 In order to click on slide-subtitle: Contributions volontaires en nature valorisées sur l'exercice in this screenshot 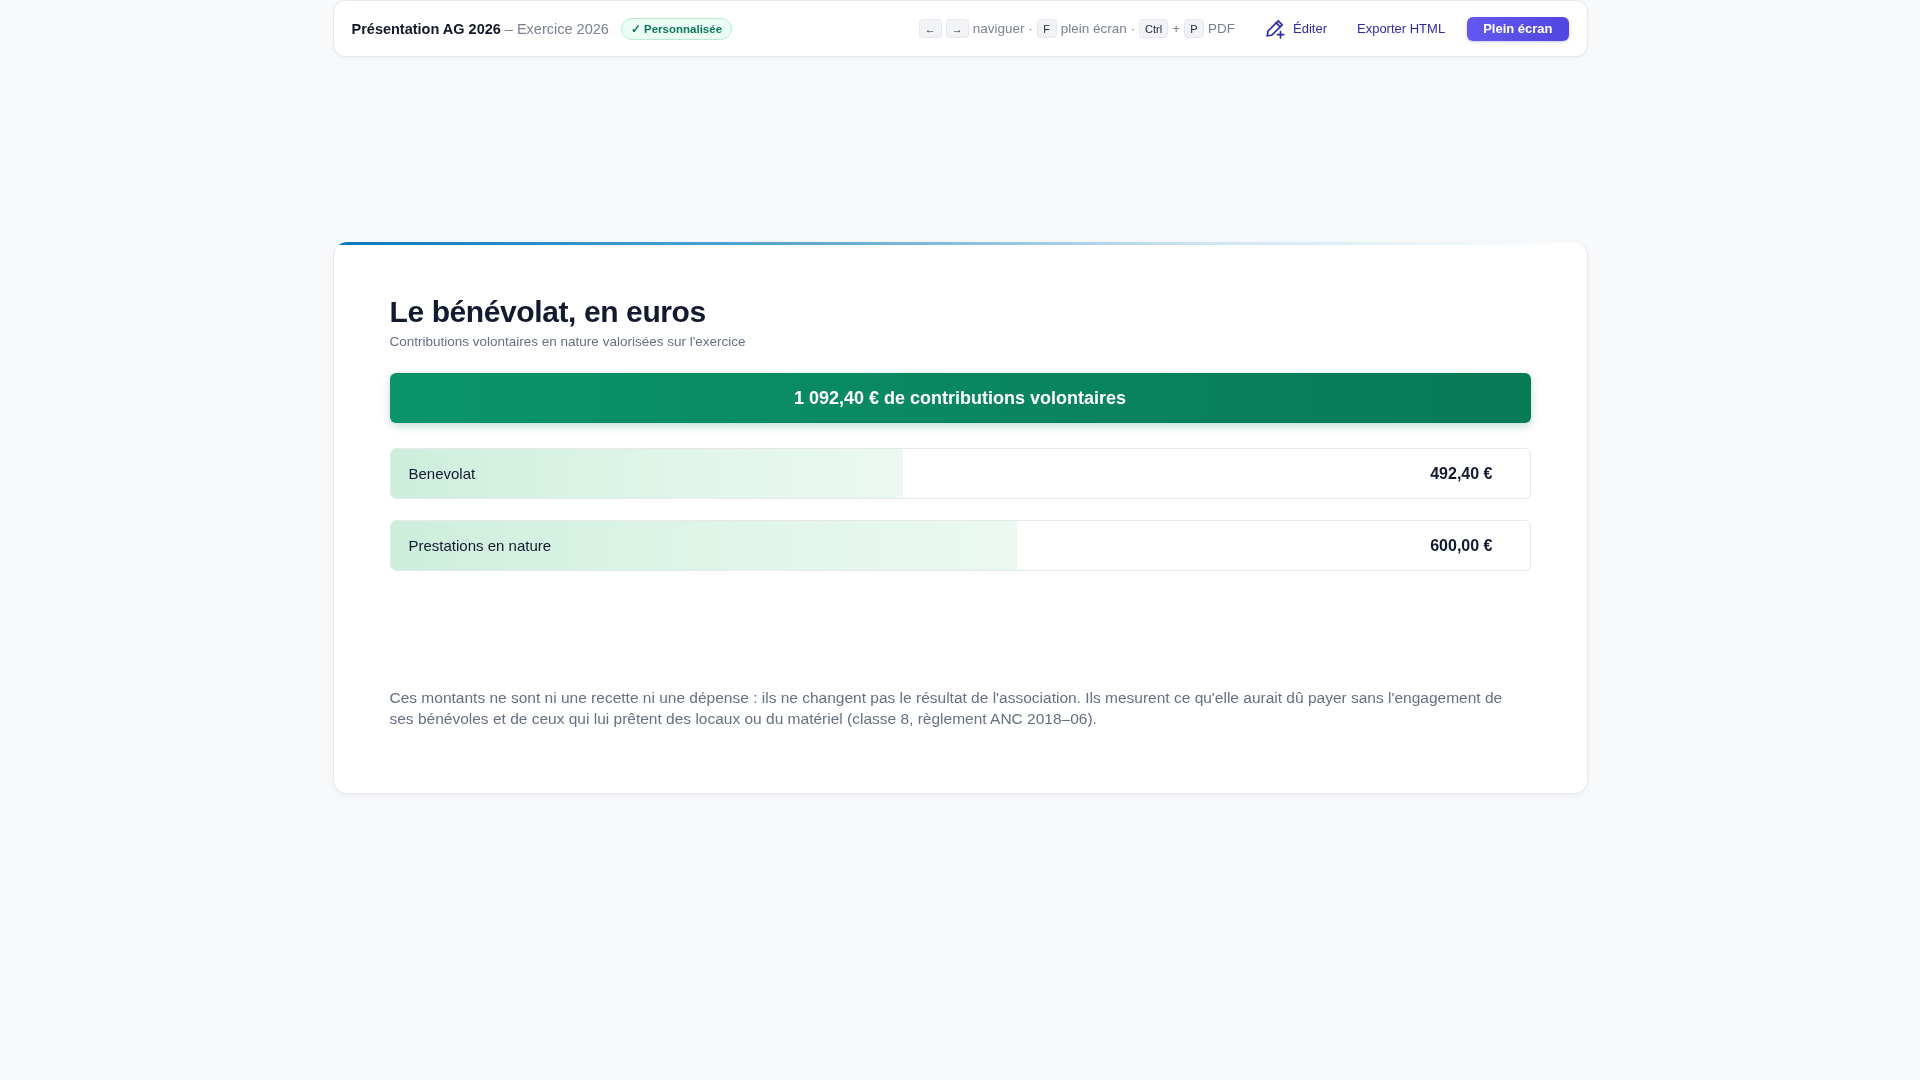, I will do `click(567, 342)`.